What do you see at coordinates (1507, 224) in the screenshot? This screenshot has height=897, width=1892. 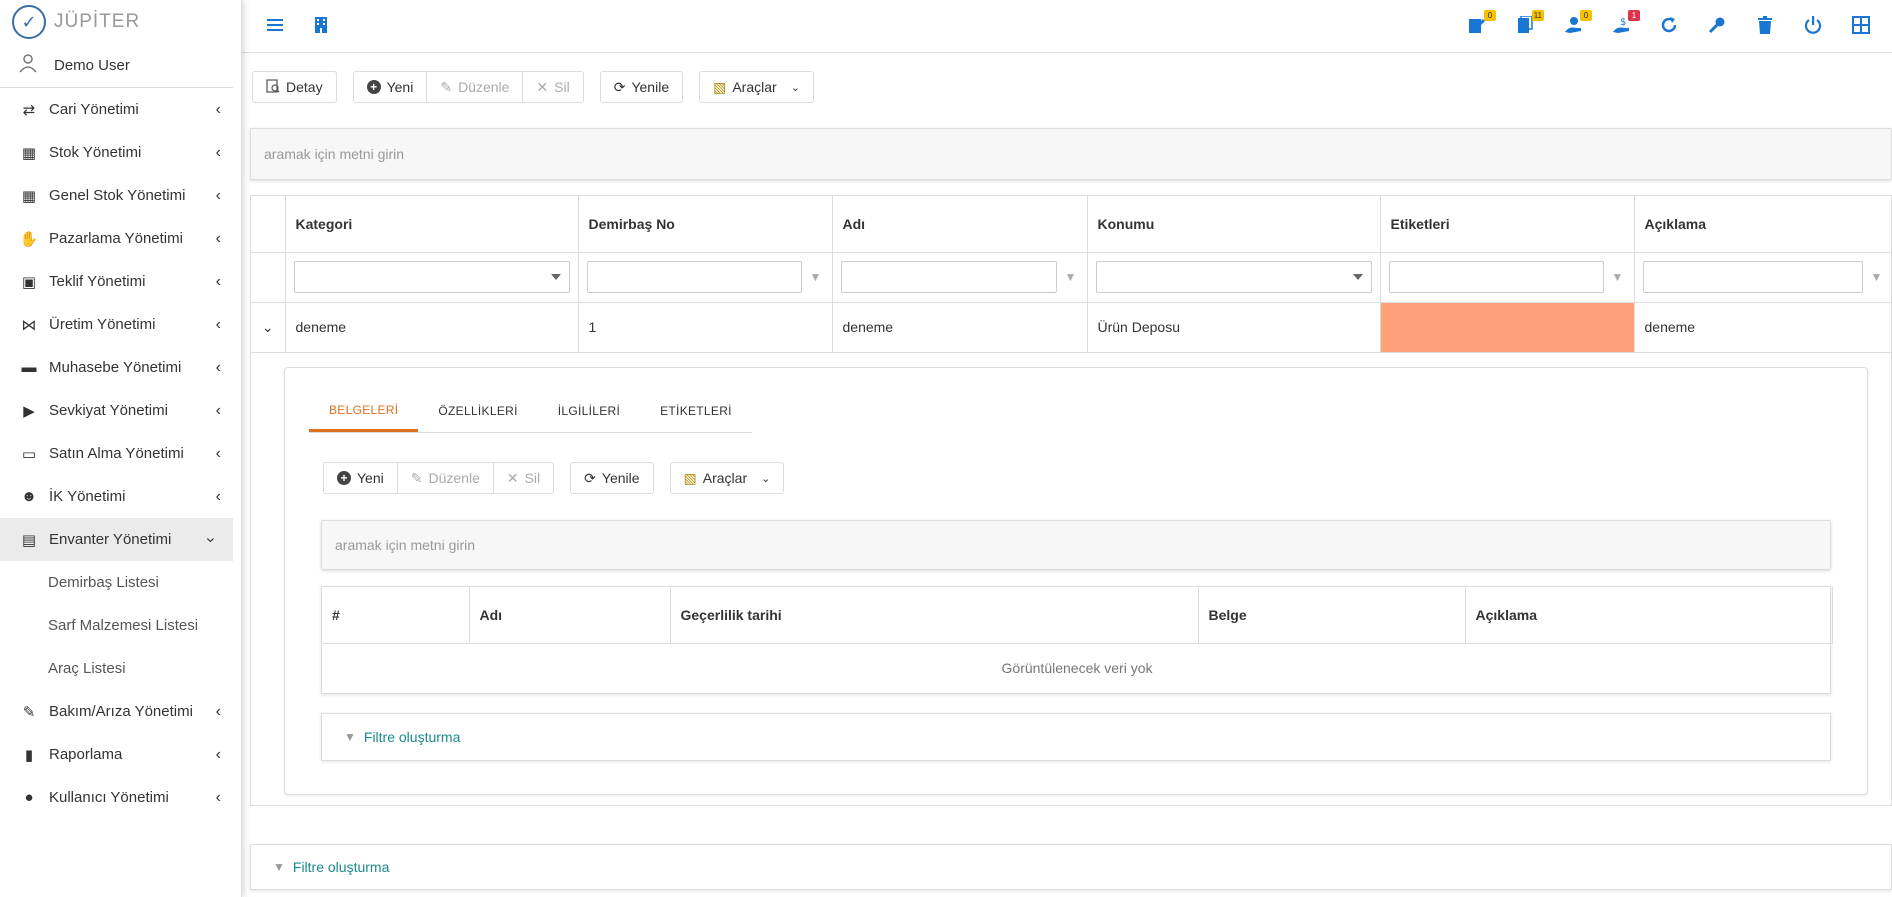 I see `column-header-etiketleri: Etiketleri` at bounding box center [1507, 224].